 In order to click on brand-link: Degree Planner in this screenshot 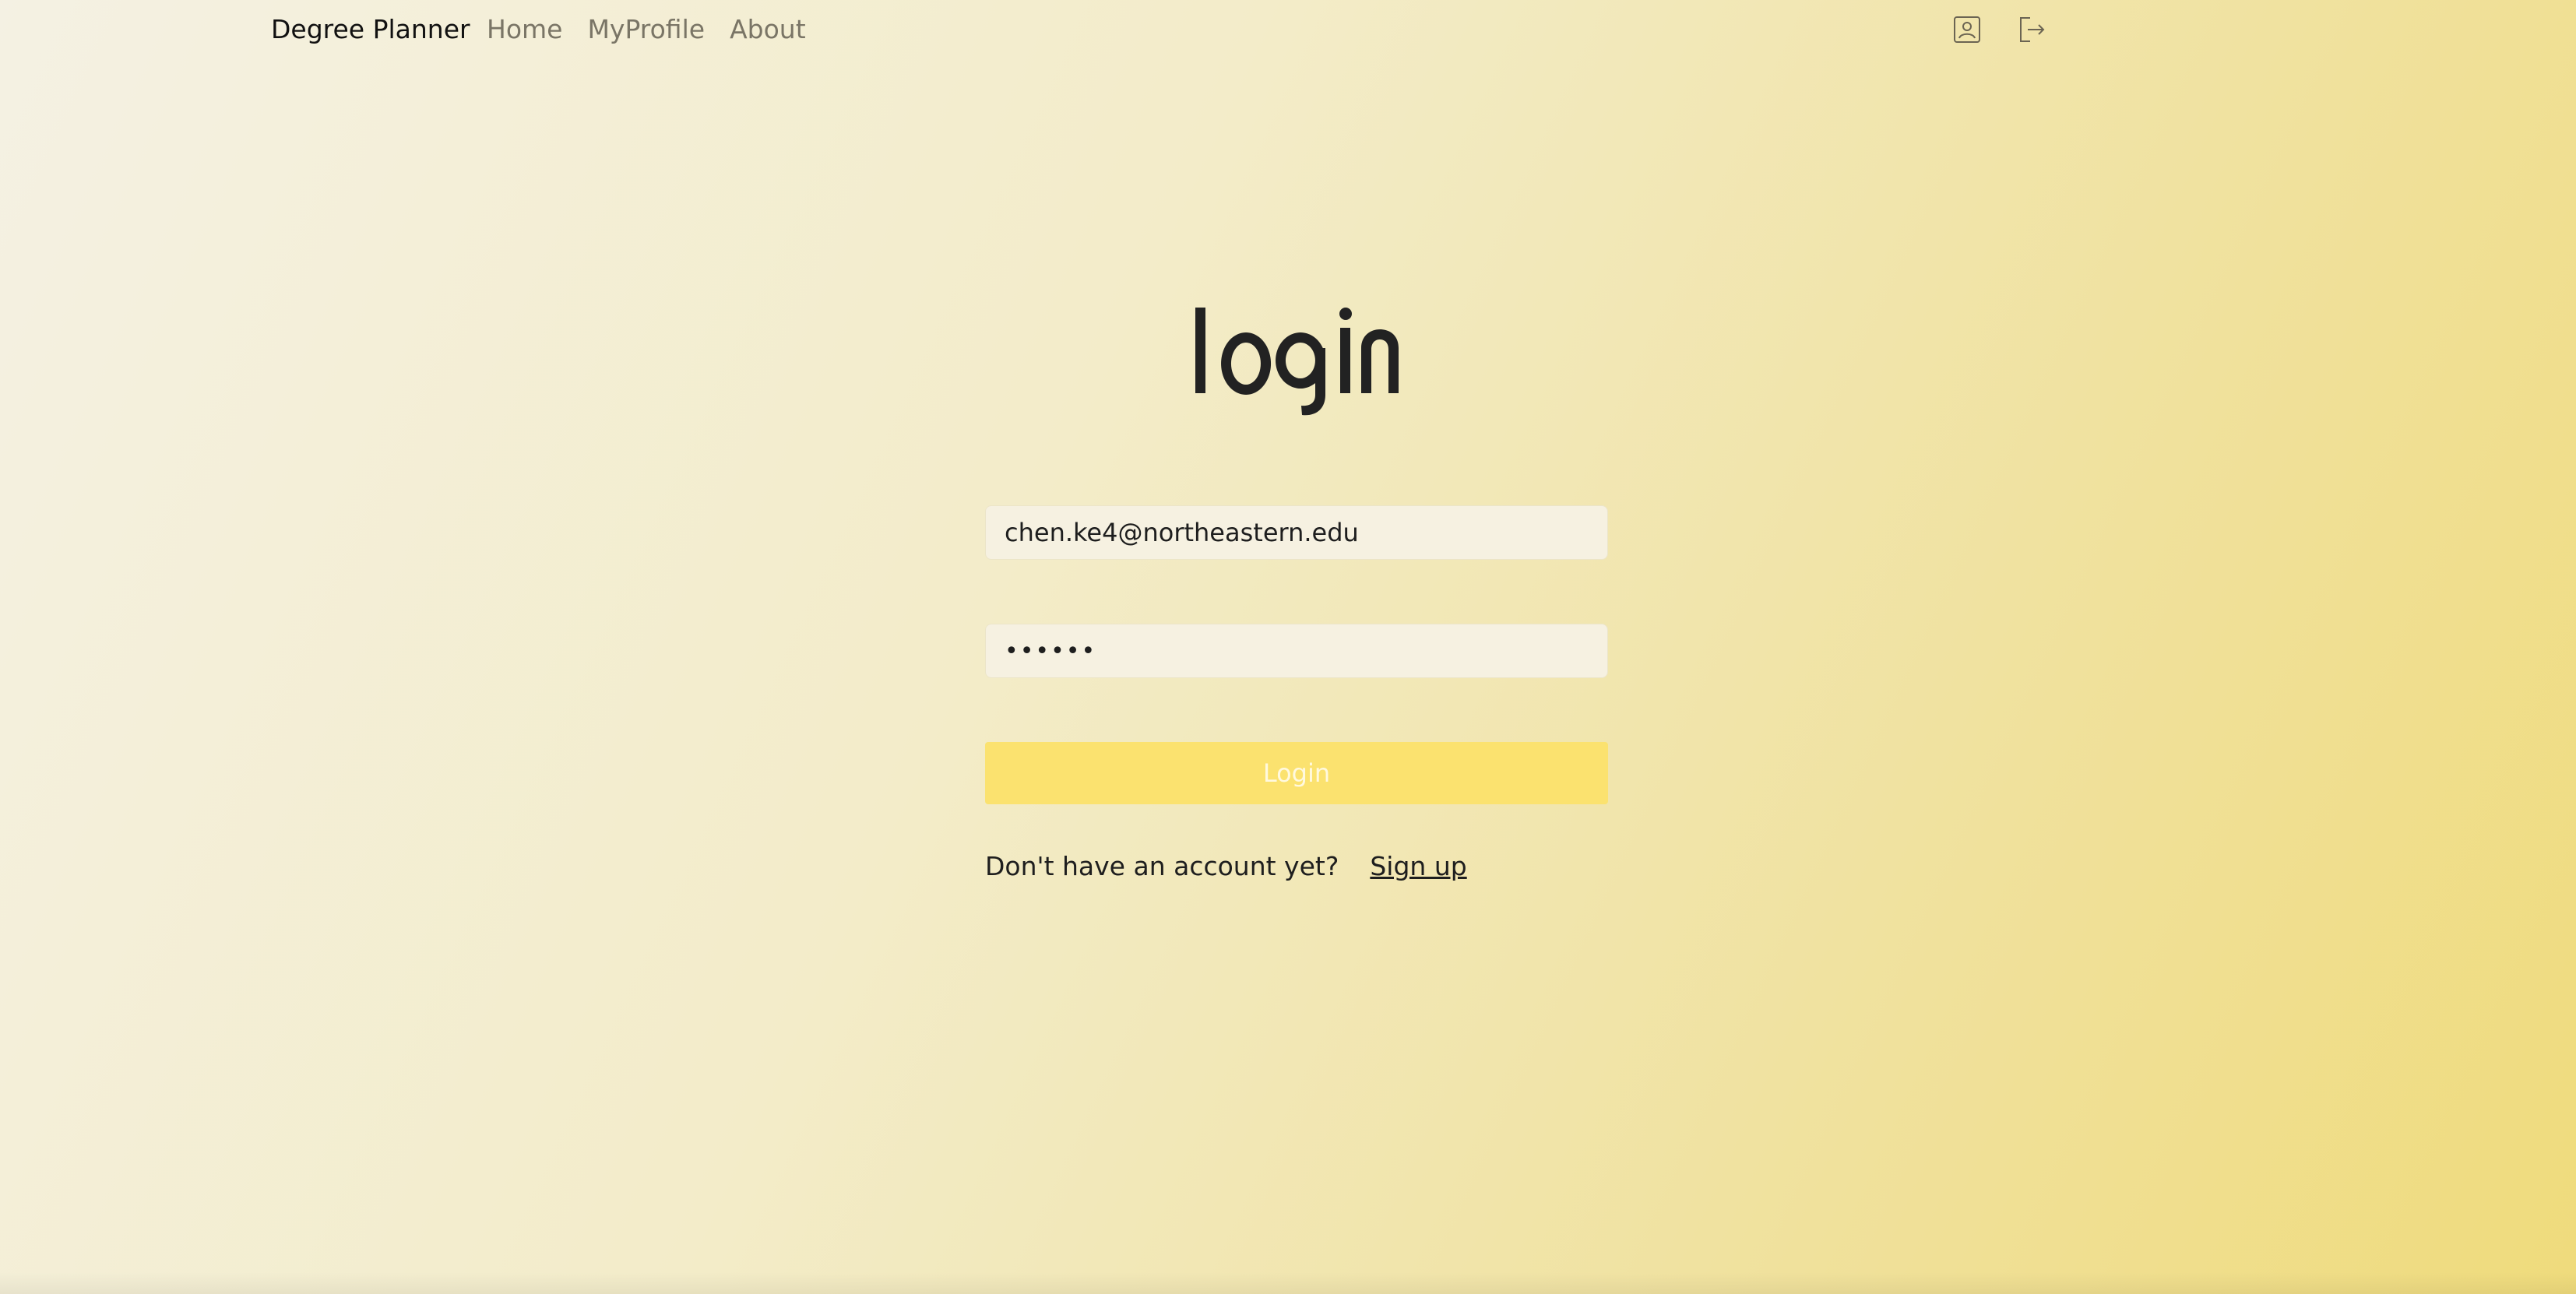, I will do `click(370, 29)`.